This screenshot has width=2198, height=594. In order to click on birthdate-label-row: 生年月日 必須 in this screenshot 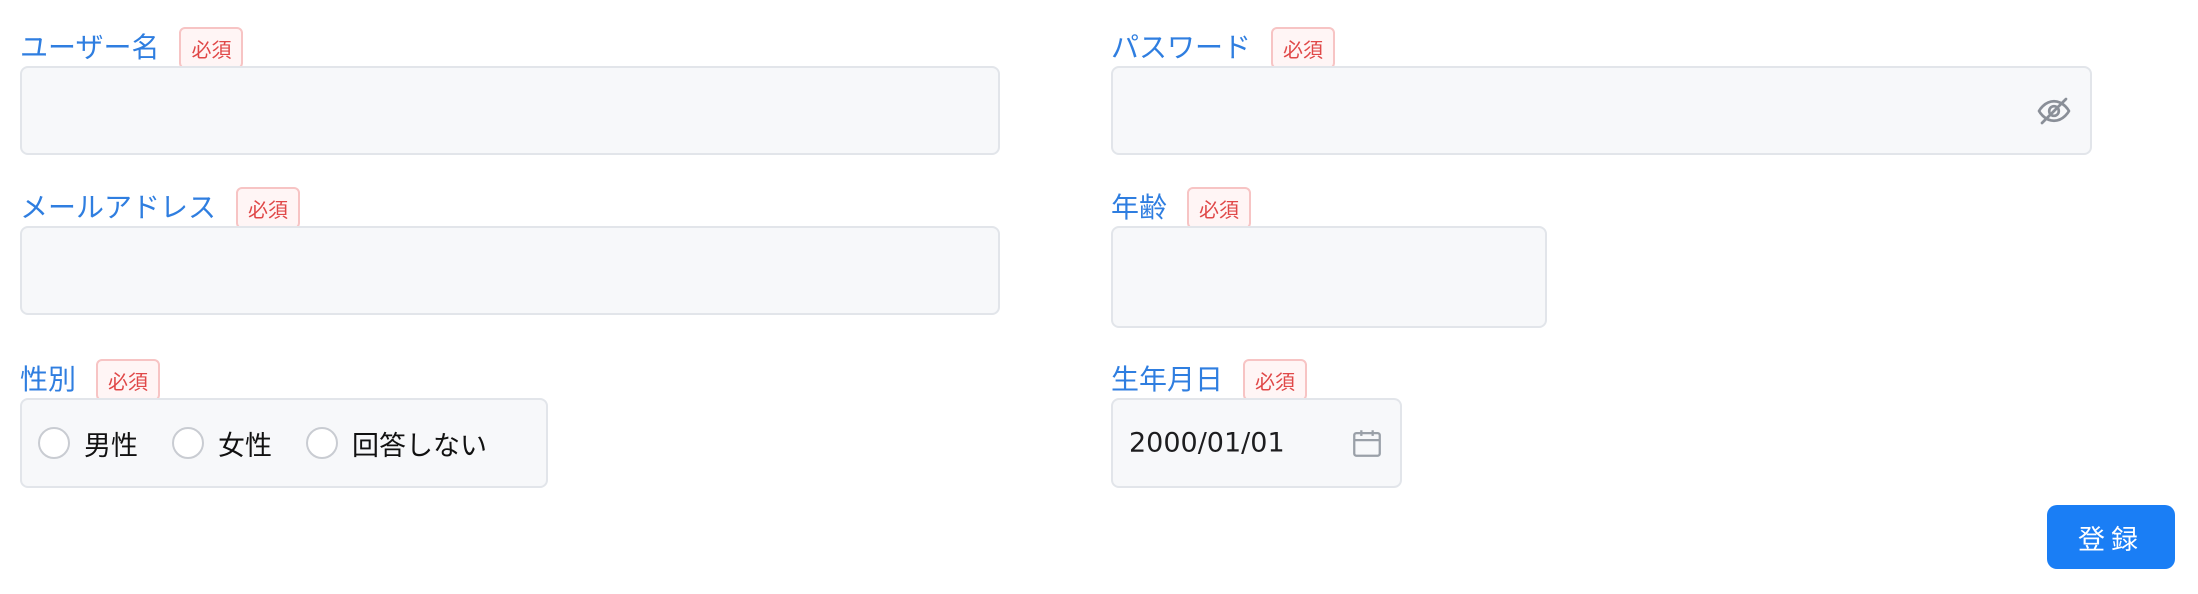, I will do `click(1209, 380)`.